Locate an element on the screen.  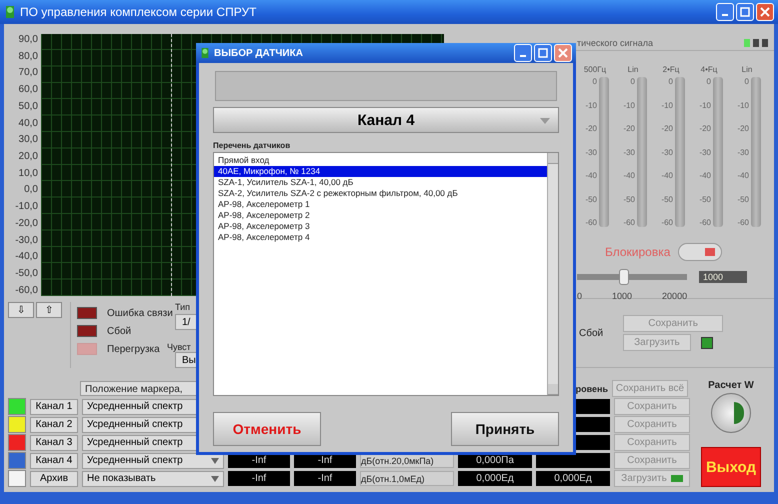
axis-label: 30,0 is located at coordinates (28, 140).